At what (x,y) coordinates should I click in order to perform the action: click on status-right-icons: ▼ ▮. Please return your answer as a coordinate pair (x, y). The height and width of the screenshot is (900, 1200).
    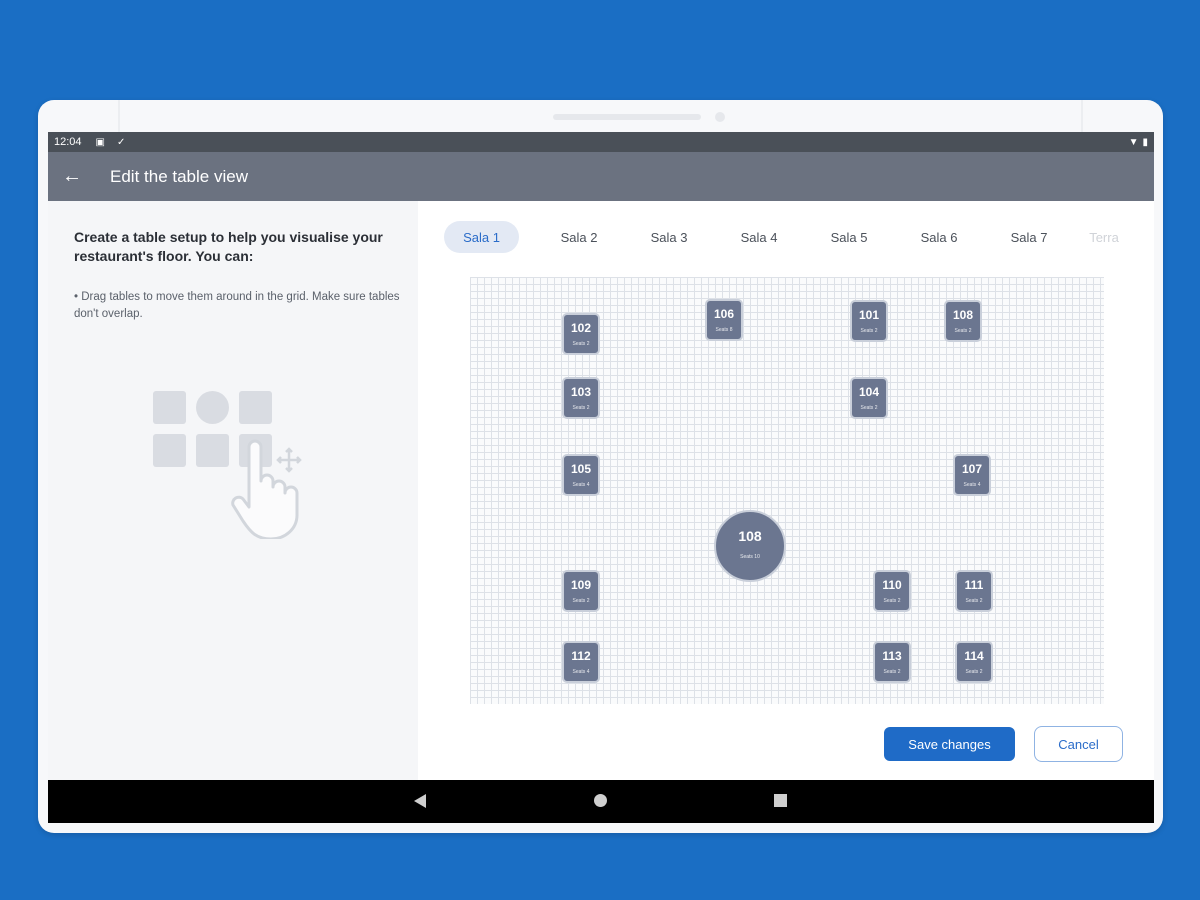
    Looking at the image, I should click on (1138, 142).